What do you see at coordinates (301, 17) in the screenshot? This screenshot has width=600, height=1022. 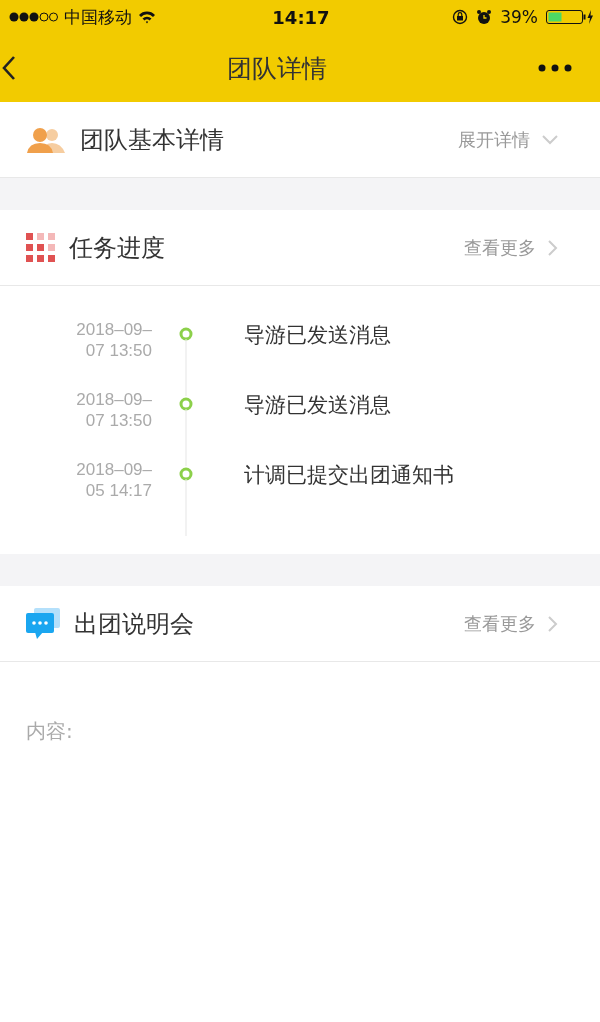 I see `clock-time: 14:17` at bounding box center [301, 17].